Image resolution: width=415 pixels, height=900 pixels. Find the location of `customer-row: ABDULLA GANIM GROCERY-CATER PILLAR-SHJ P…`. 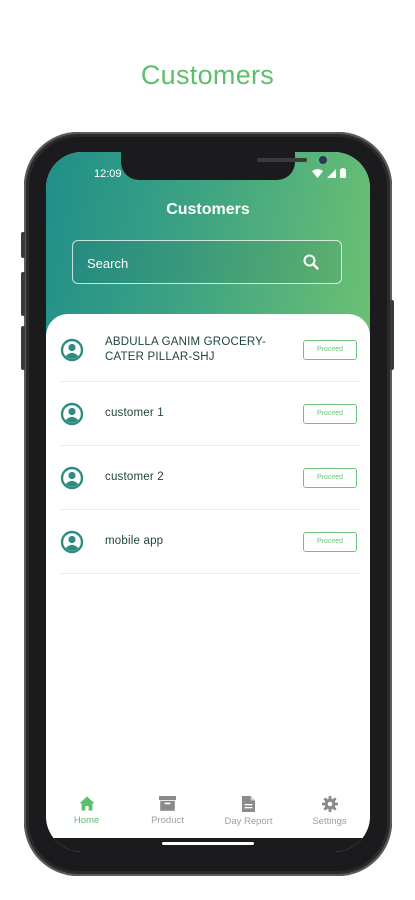

customer-row: ABDULLA GANIM GROCERY-CATER PILLAR-SHJ P… is located at coordinates (210, 350).